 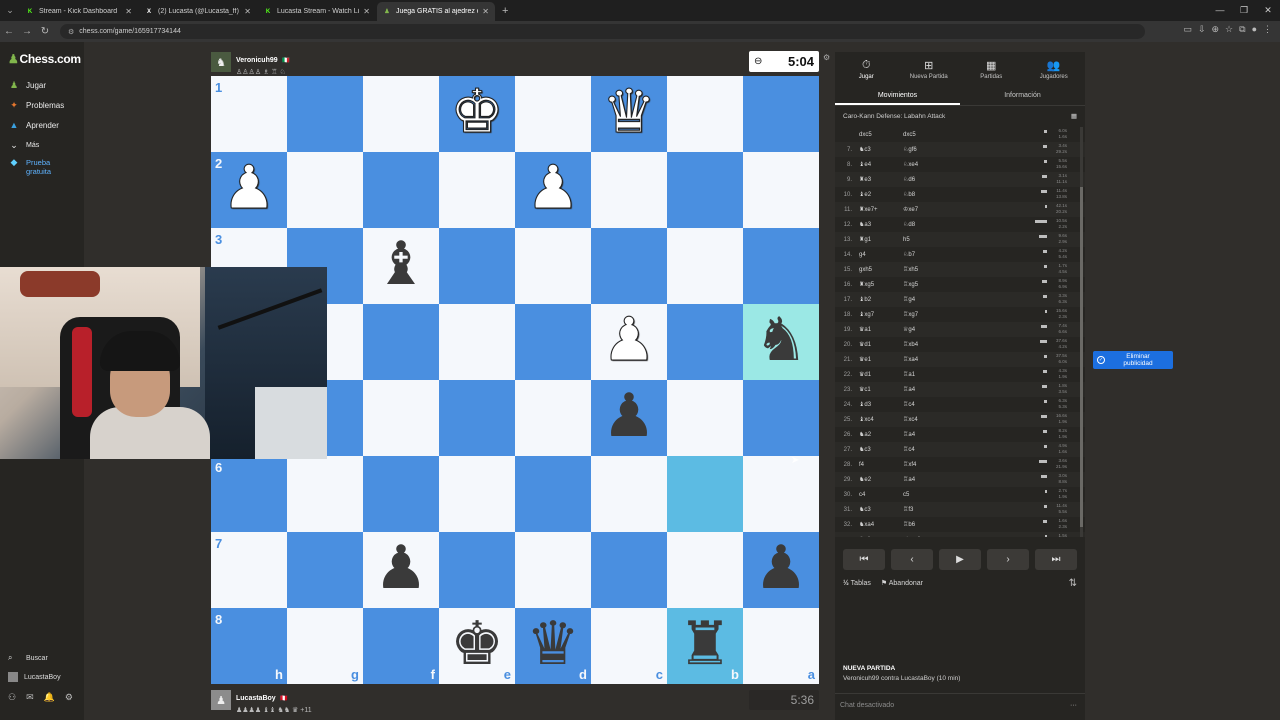 What do you see at coordinates (921, 194) in the screenshot?
I see `black-move: ♘b8` at bounding box center [921, 194].